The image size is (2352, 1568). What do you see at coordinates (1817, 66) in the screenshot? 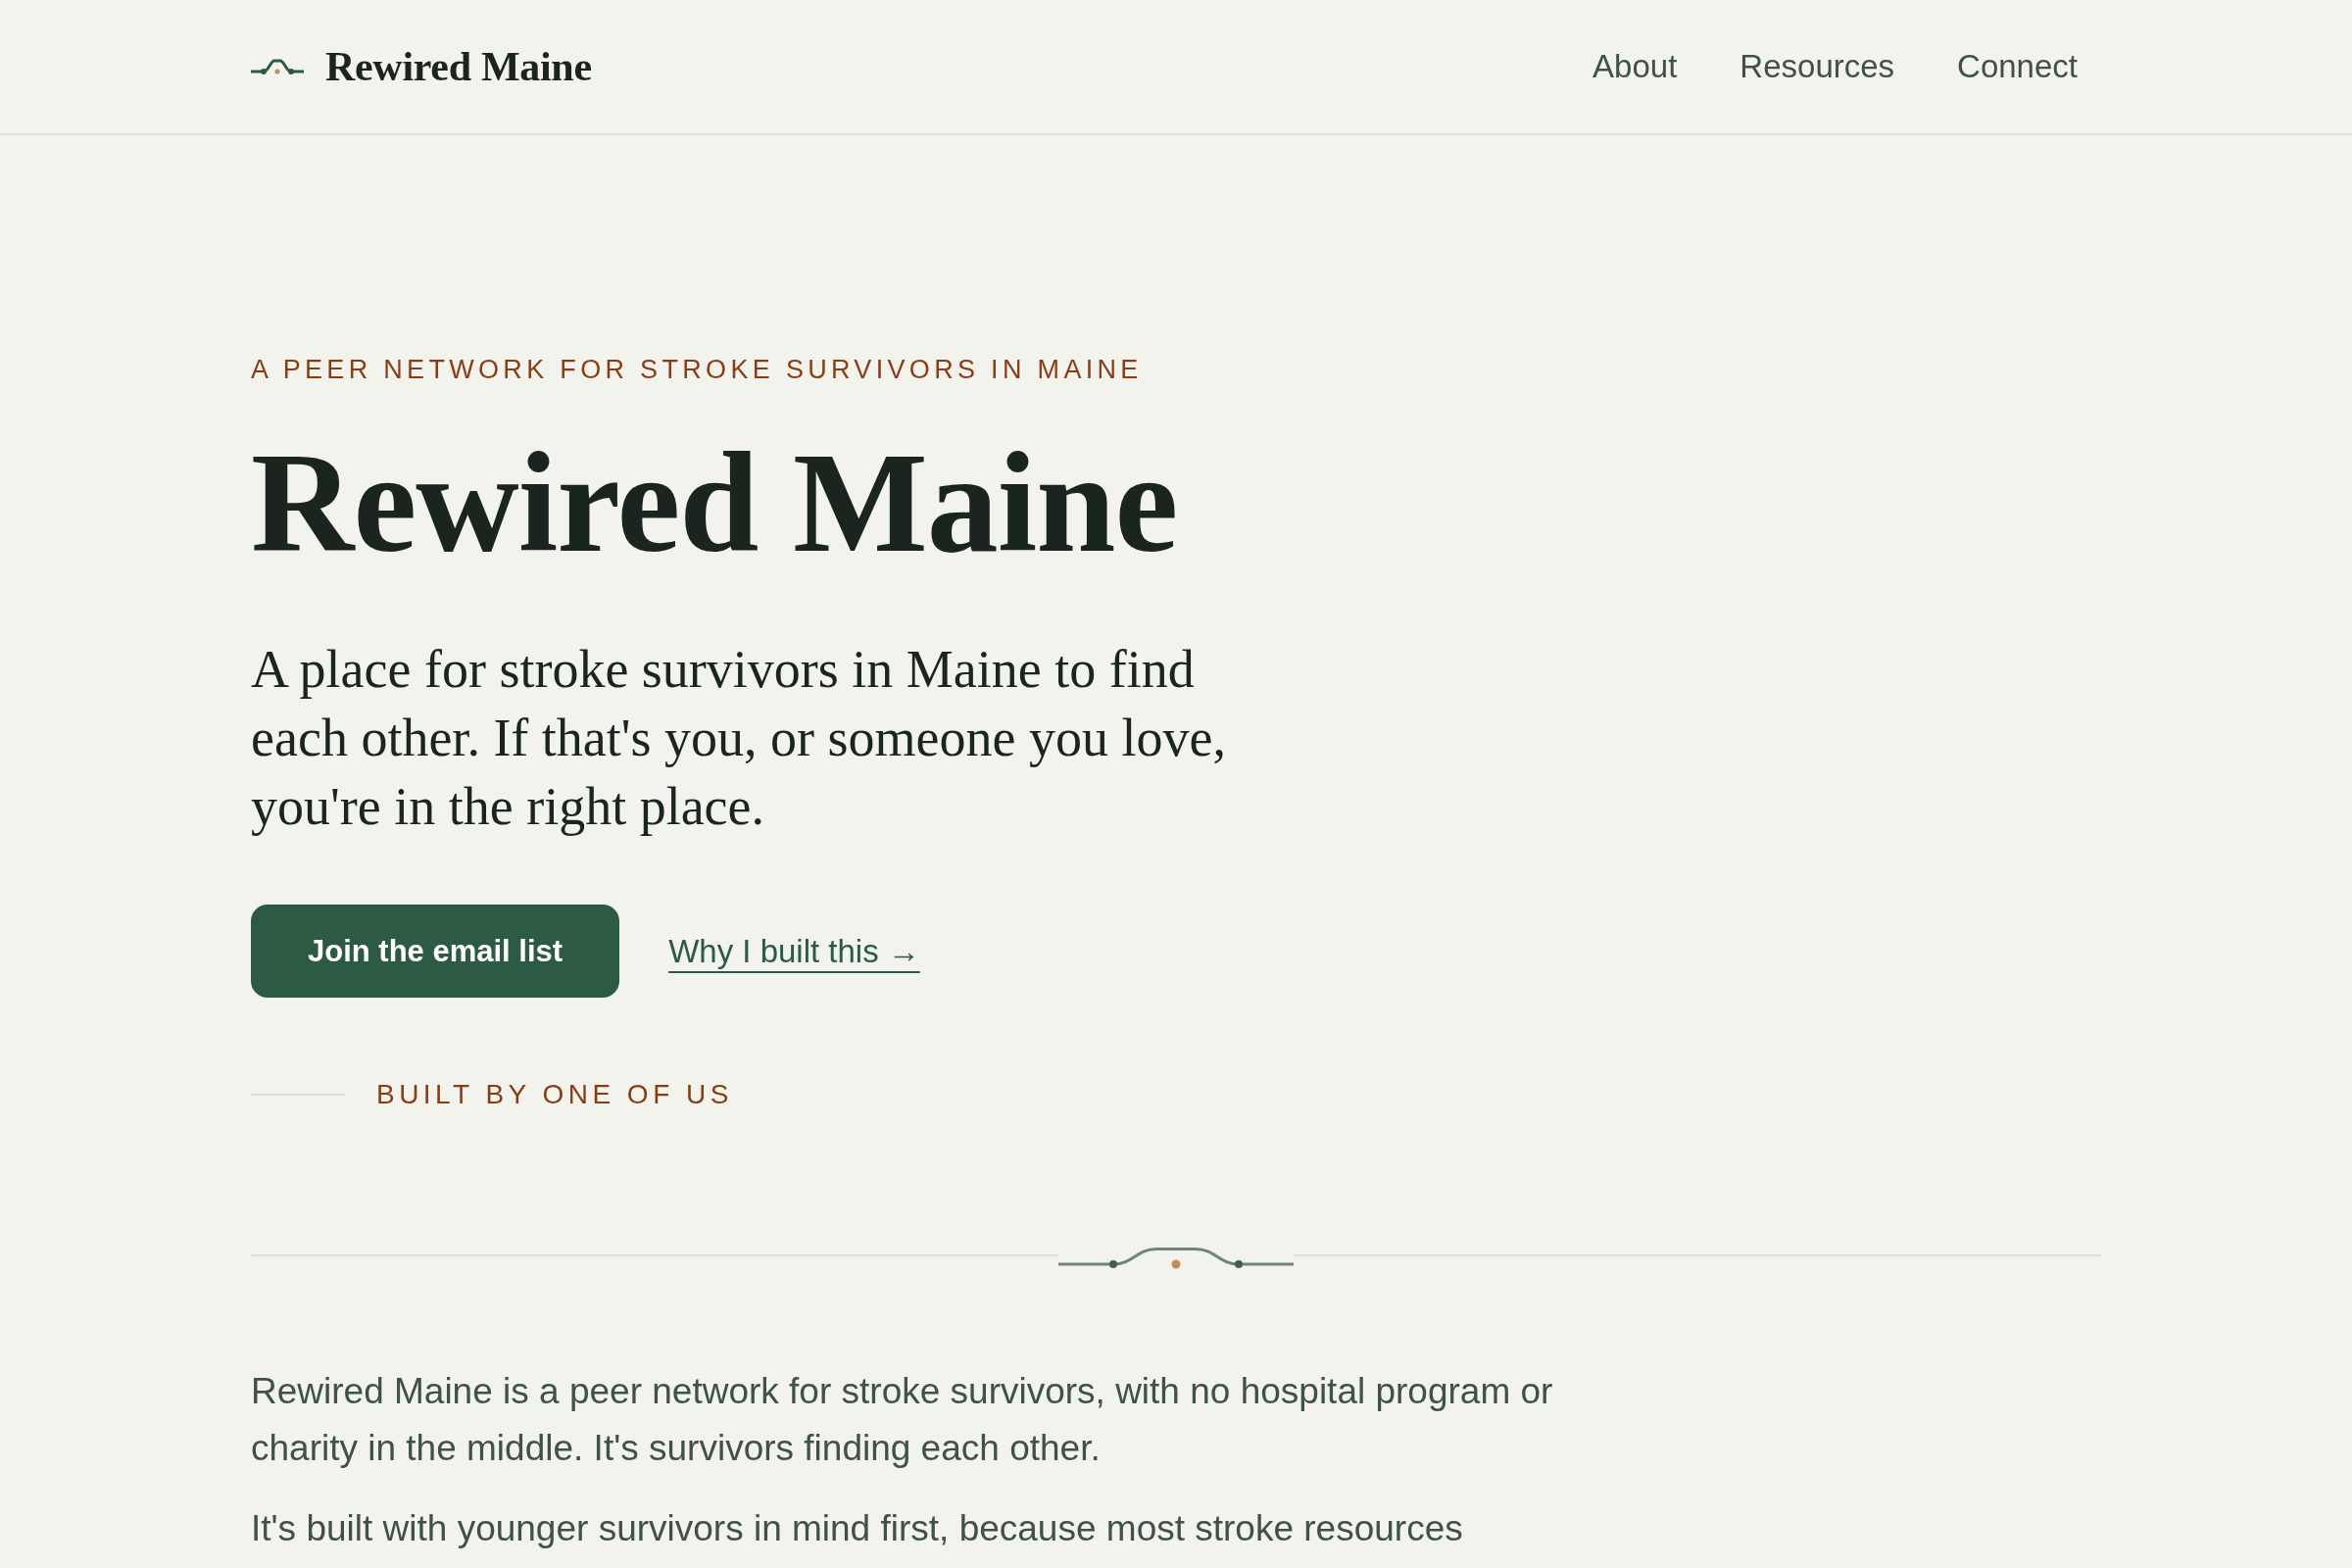
I see `nav-link: Resources` at bounding box center [1817, 66].